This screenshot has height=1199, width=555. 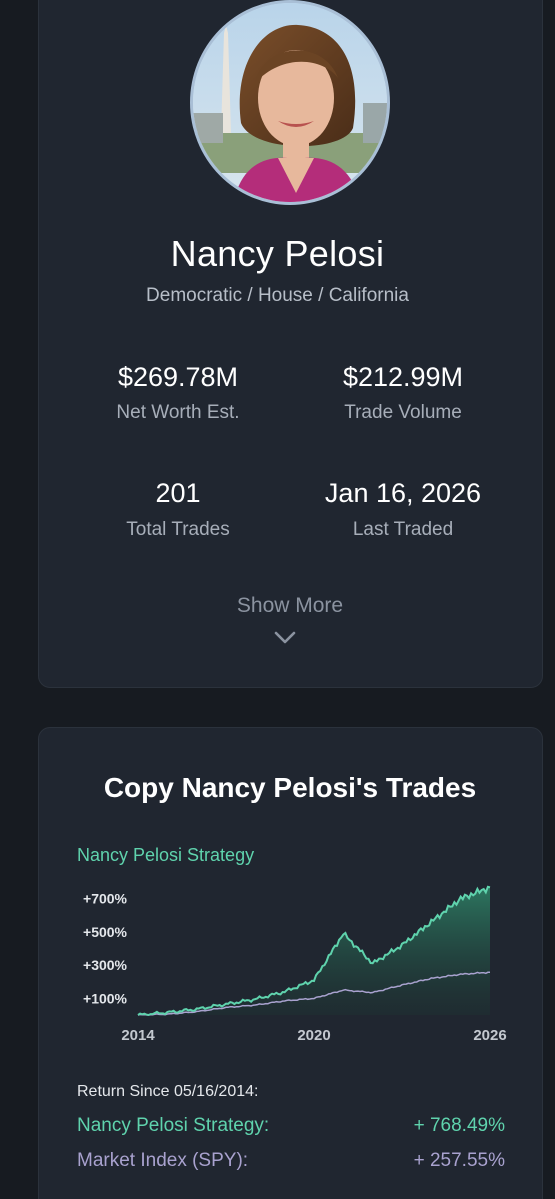 What do you see at coordinates (178, 529) in the screenshot?
I see `total-trades-label: Total Trades` at bounding box center [178, 529].